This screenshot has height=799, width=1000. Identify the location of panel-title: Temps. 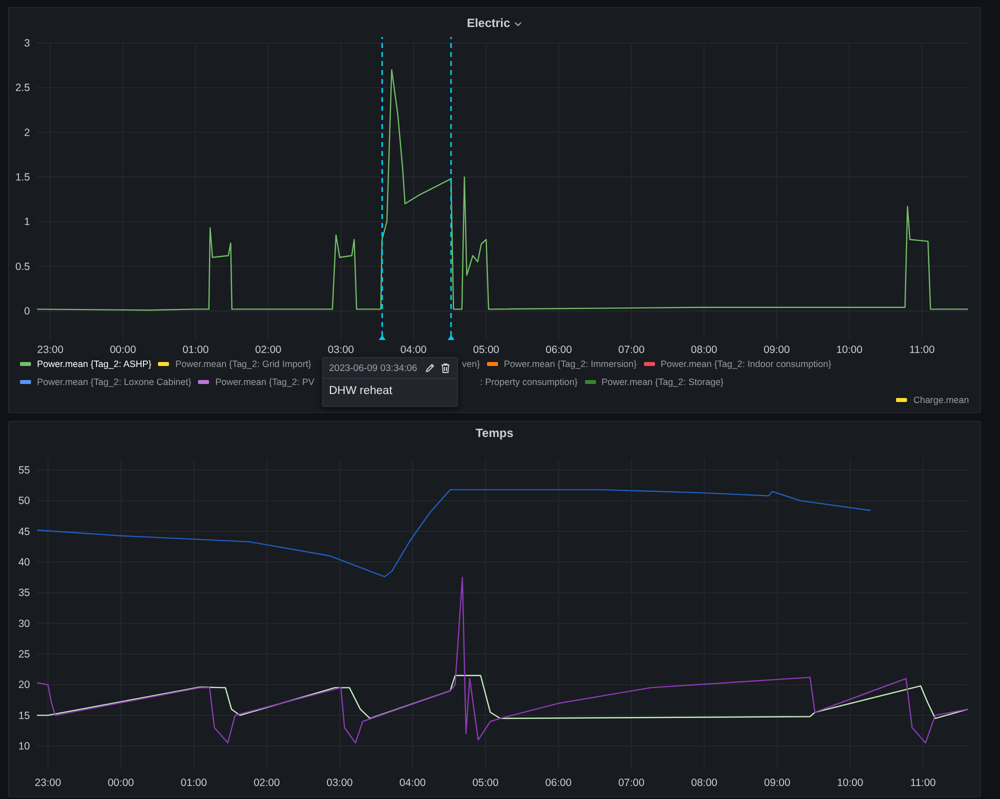
(495, 433).